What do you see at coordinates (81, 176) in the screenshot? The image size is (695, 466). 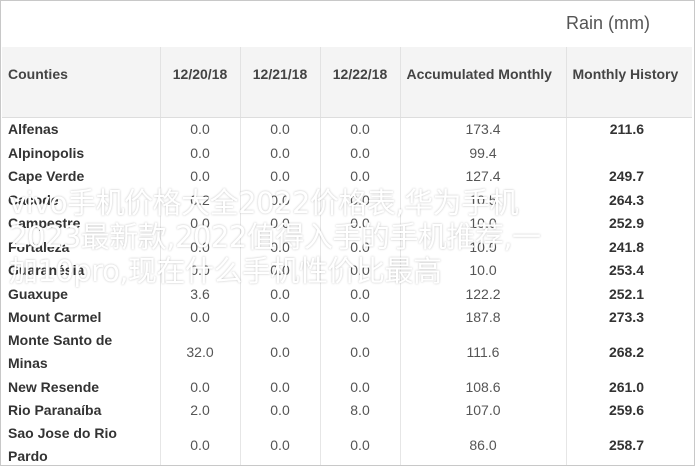 I see `county-cell: Cape Verde` at bounding box center [81, 176].